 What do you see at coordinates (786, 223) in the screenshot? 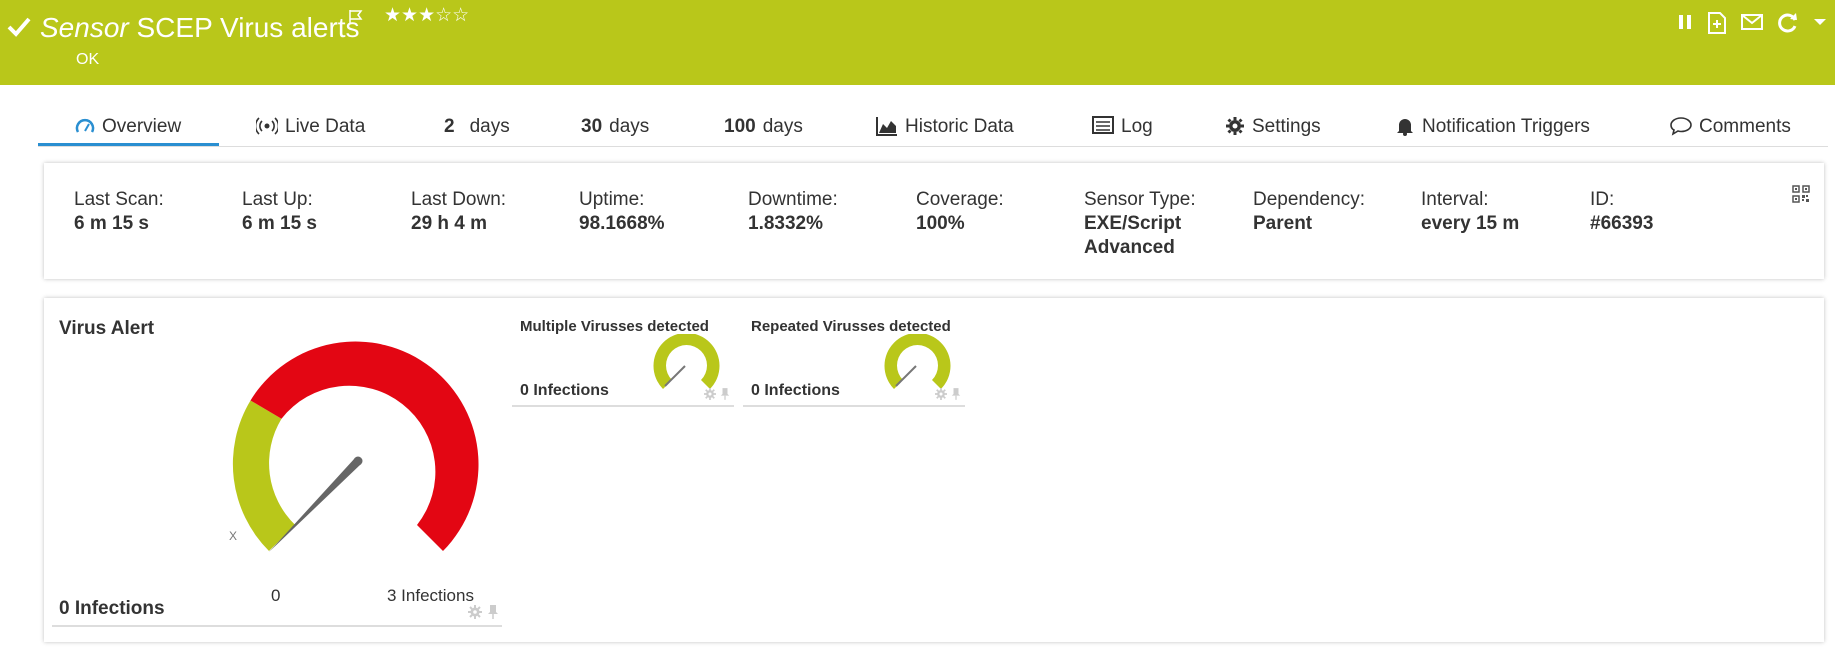
I see `info-value: 1.8332%` at bounding box center [786, 223].